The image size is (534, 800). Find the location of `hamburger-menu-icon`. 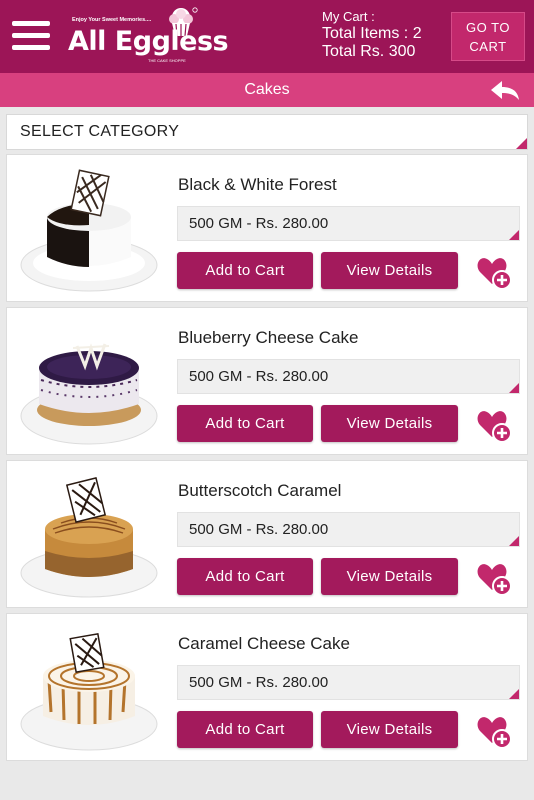

hamburger-menu-icon is located at coordinates (31, 37).